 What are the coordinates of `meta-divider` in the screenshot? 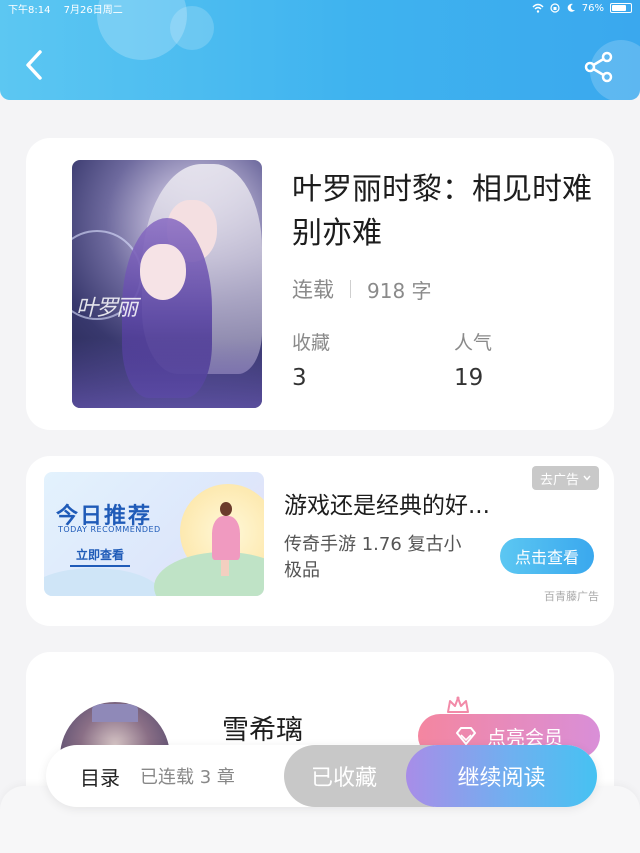 It's located at (350, 289).